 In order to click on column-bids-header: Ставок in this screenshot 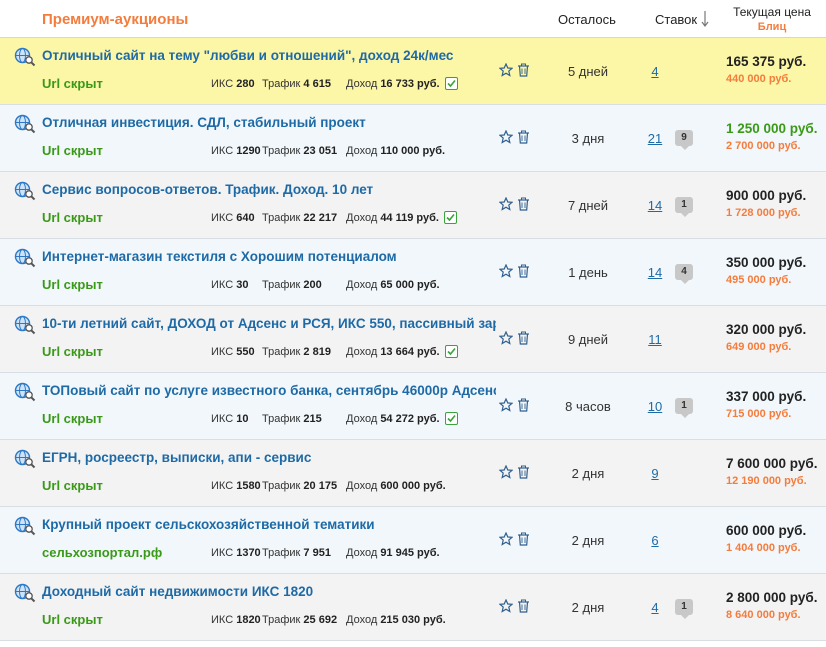, I will do `click(676, 19)`.